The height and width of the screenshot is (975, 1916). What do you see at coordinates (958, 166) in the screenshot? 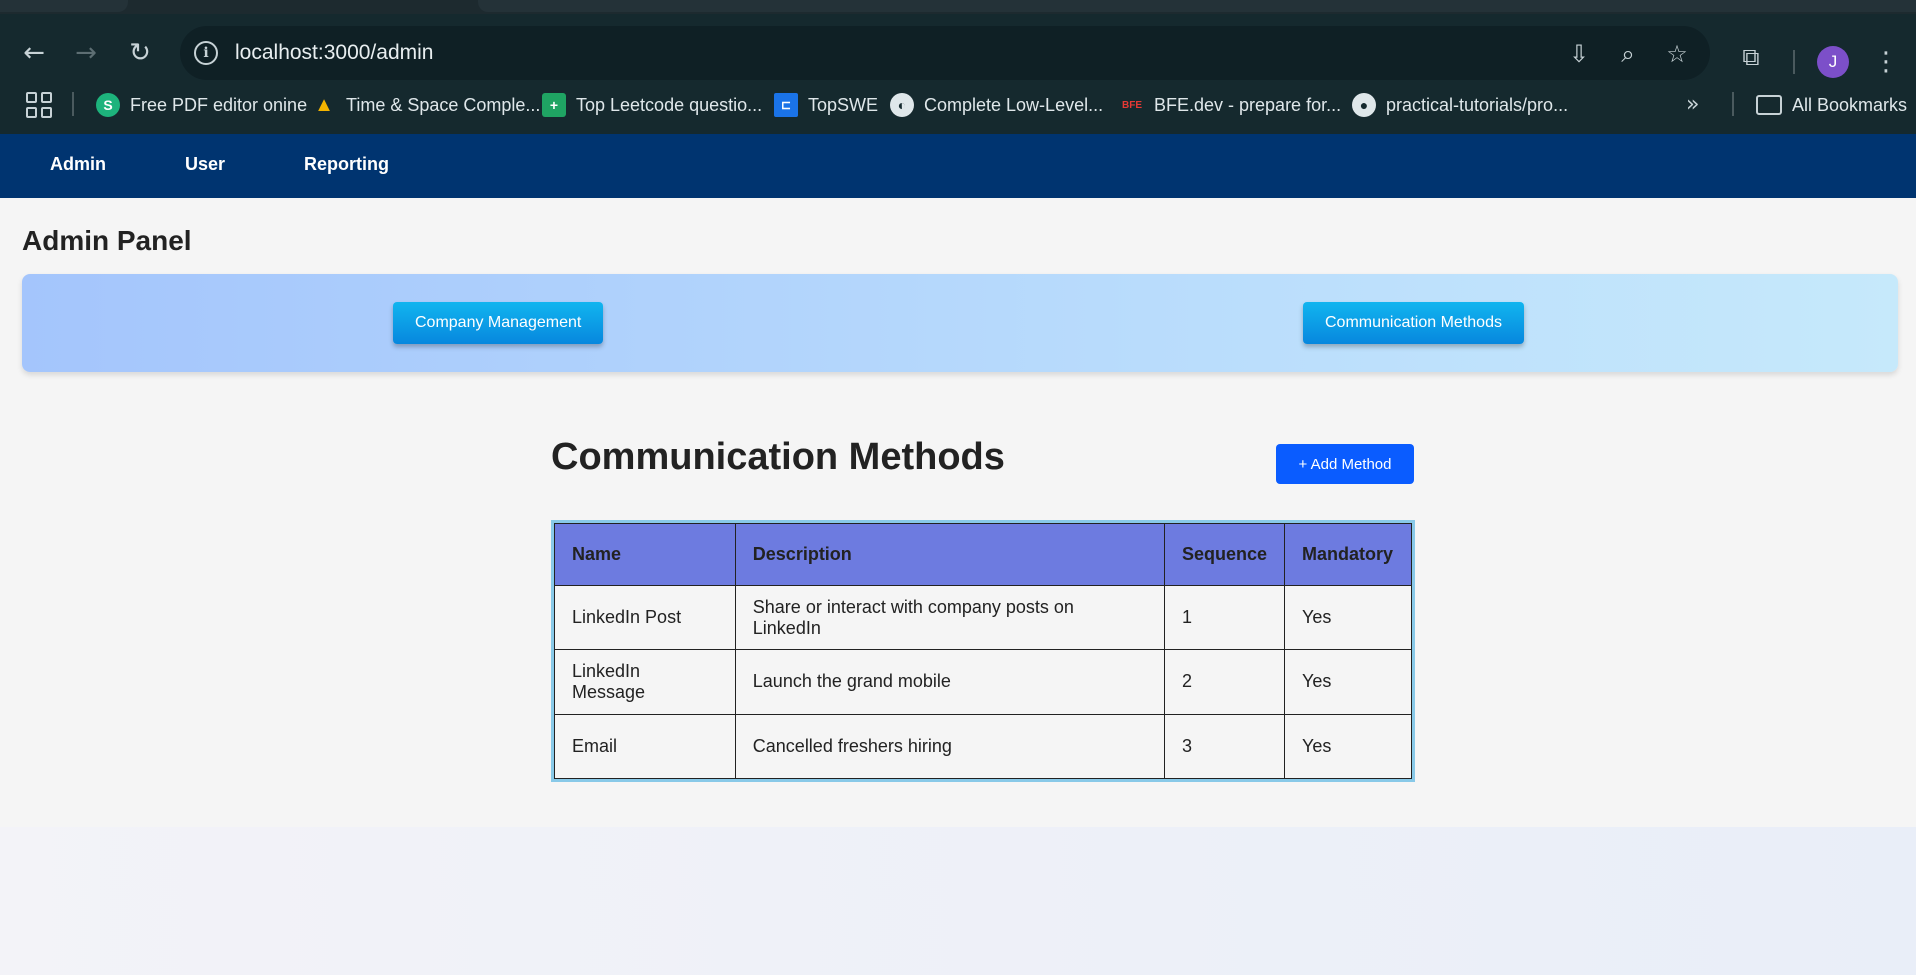
I see `top-navigation: Admin User Reporting` at bounding box center [958, 166].